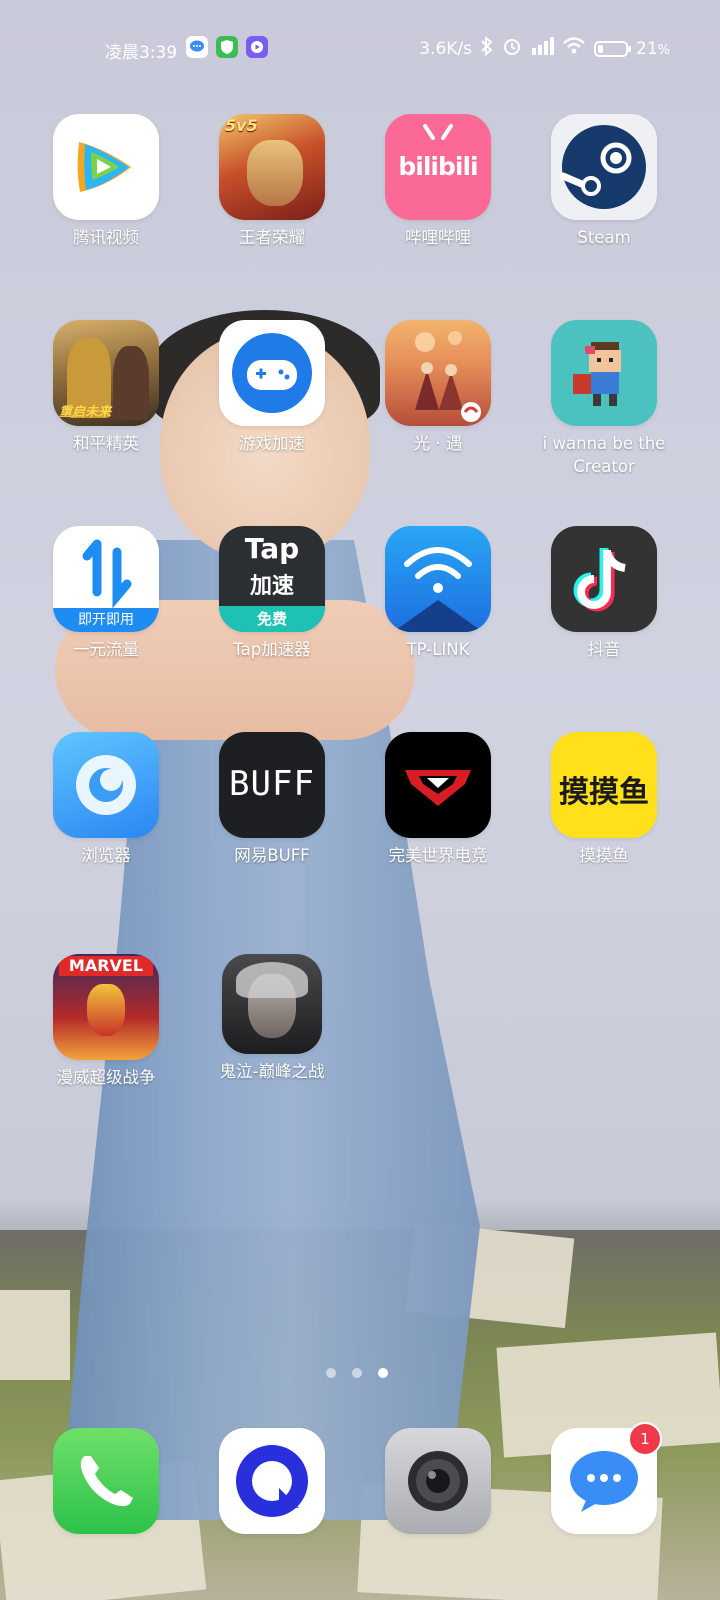 The width and height of the screenshot is (720, 1600). Describe the element at coordinates (271, 586) in the screenshot. I see `accelerate-text: 加速` at that location.